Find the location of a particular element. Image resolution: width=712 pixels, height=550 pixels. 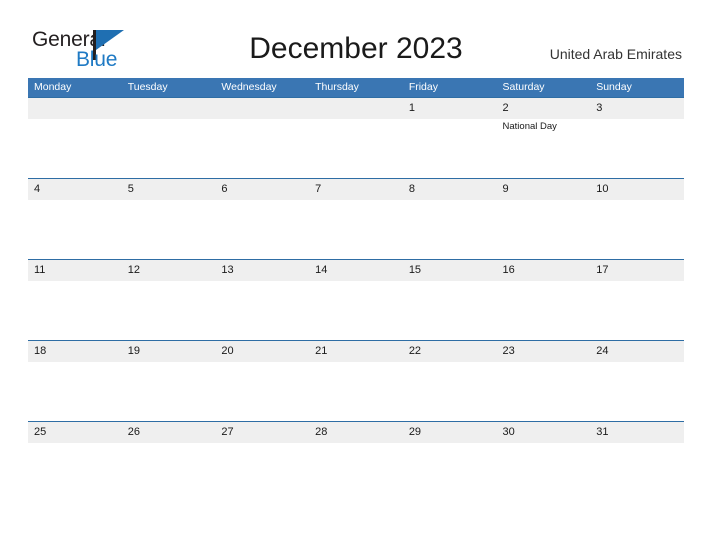

day-number: 24 is located at coordinates (602, 351).